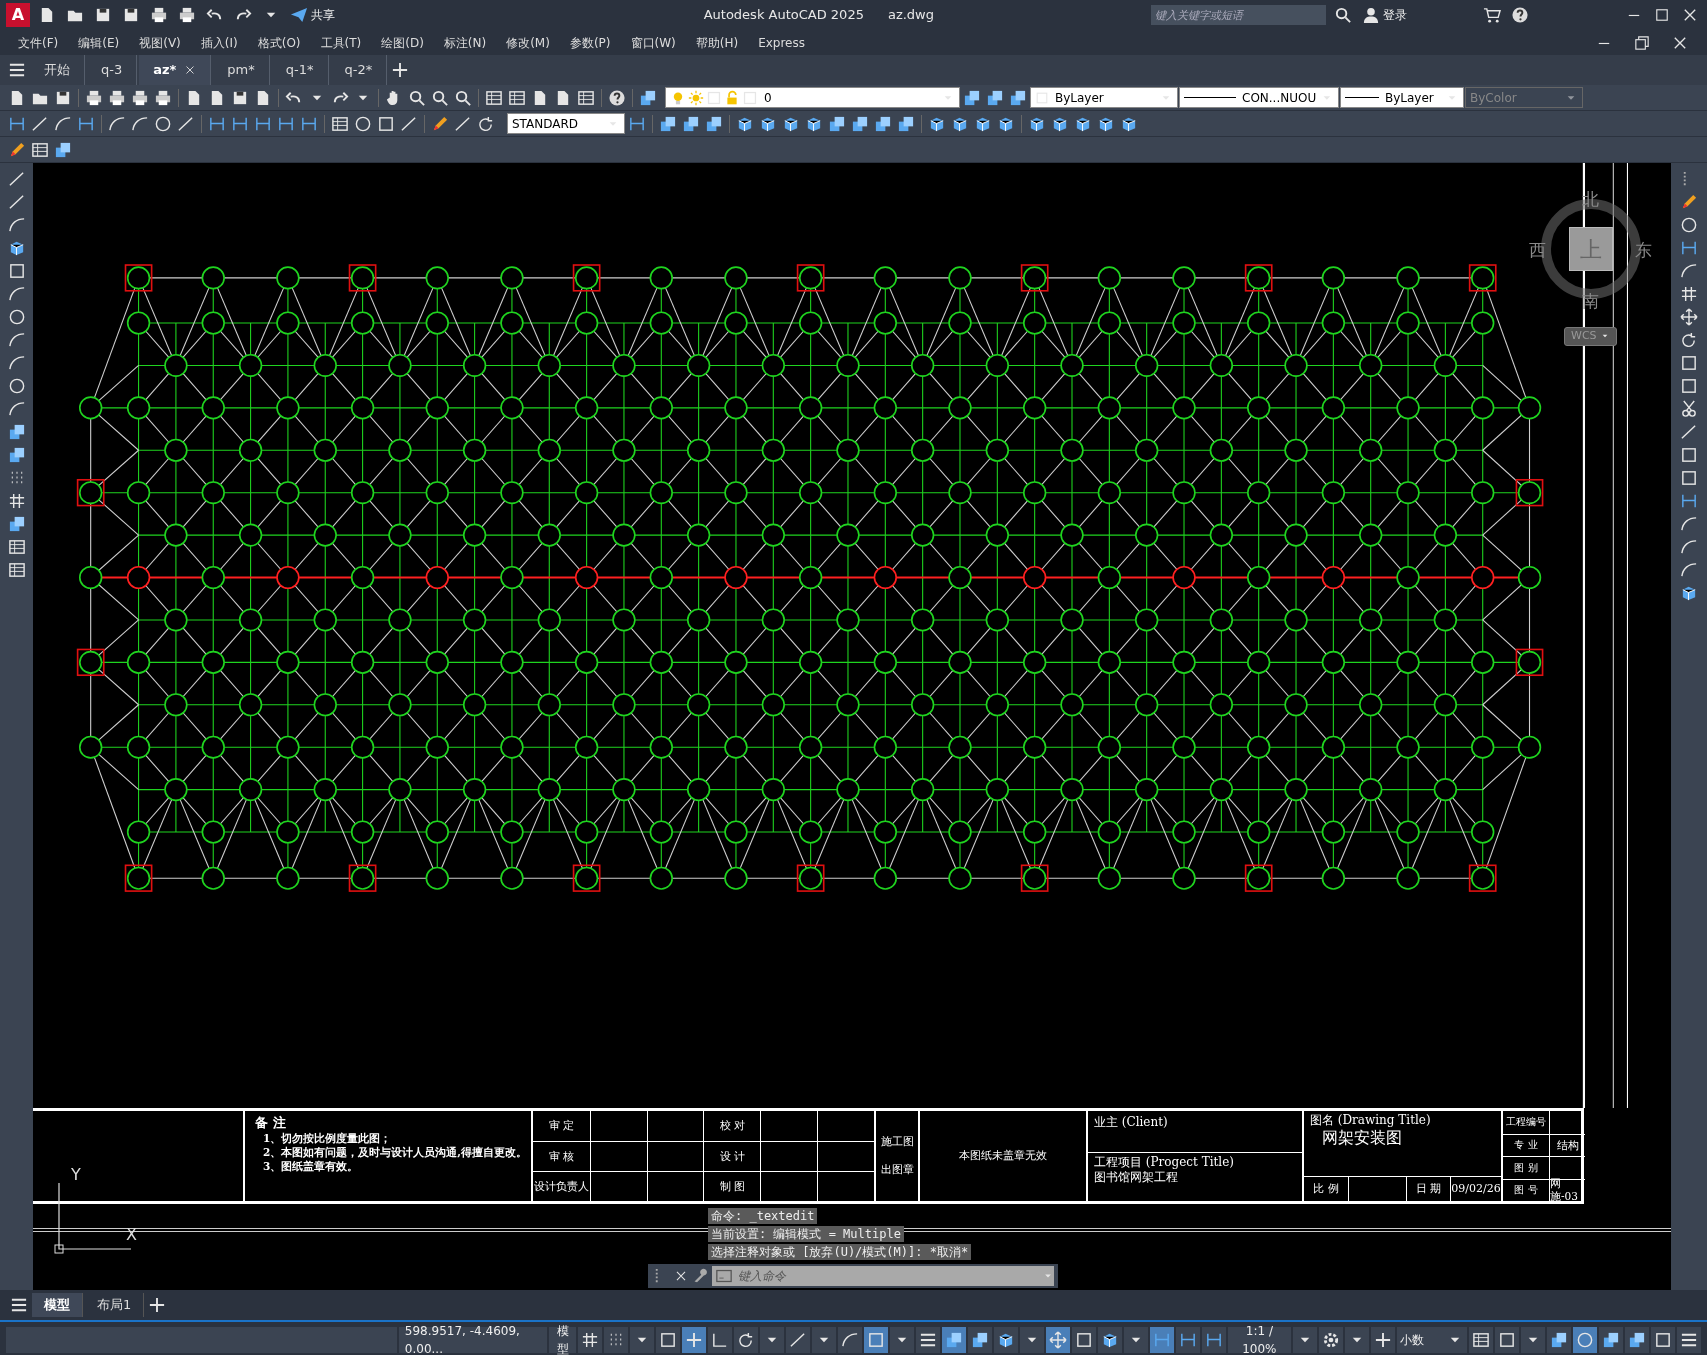 The image size is (1707, 1355). What do you see at coordinates (1520, 15) in the screenshot?
I see `help-icon` at bounding box center [1520, 15].